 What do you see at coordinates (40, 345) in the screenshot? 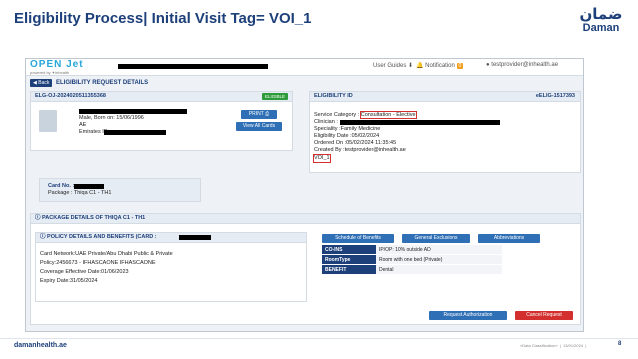
I see `footer-site: damanhealth.ae` at bounding box center [40, 345].